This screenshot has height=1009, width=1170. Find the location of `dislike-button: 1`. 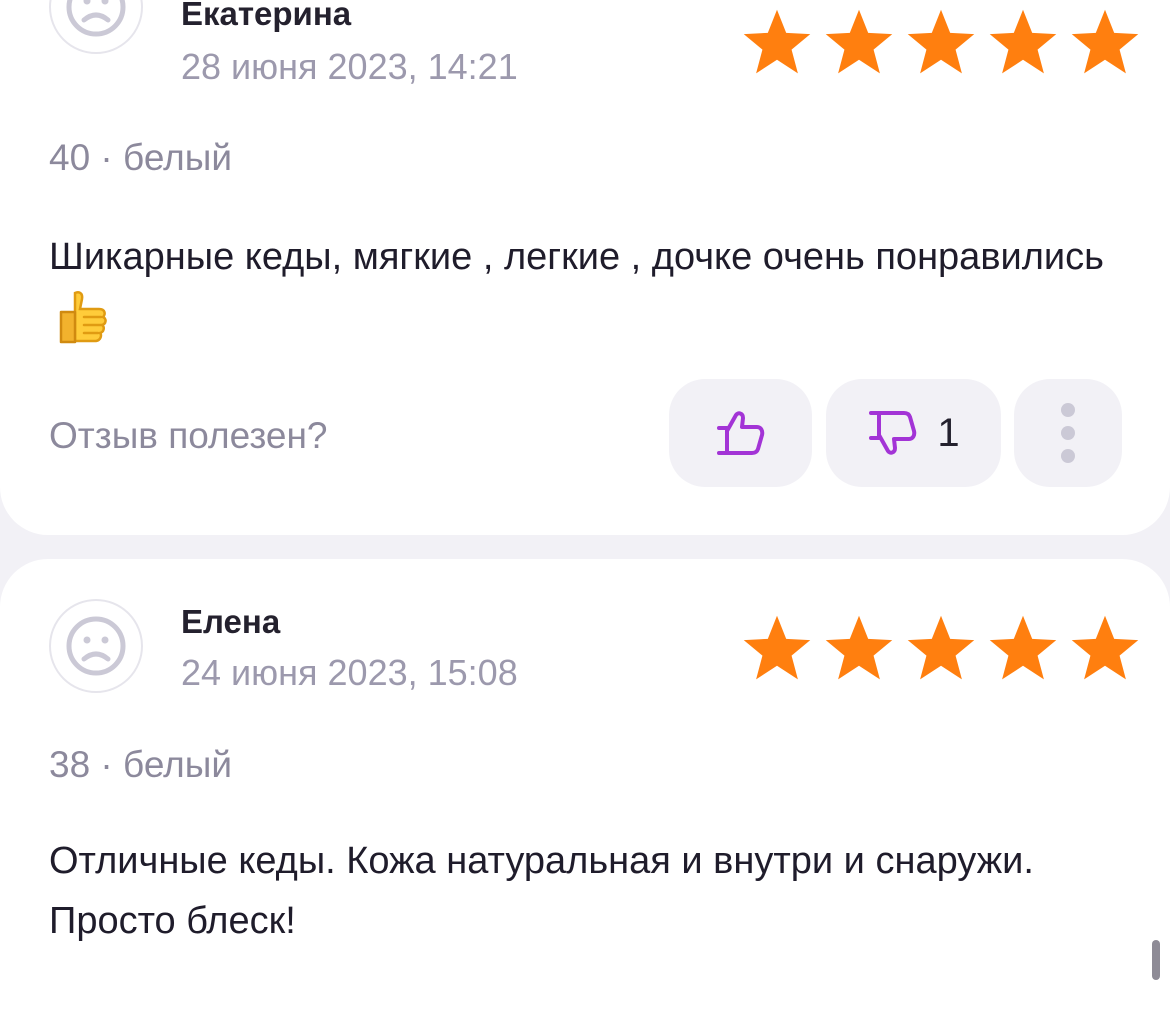

dislike-button: 1 is located at coordinates (913, 433).